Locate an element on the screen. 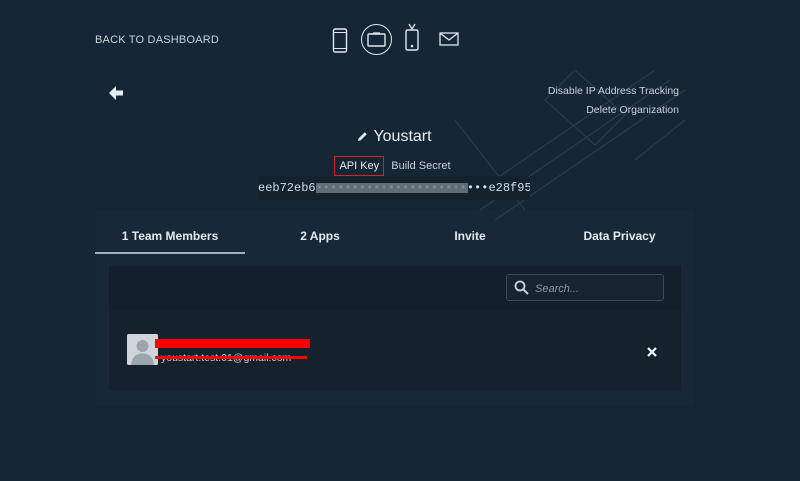 The image size is (800, 481). tablet-icon is located at coordinates (376, 39).